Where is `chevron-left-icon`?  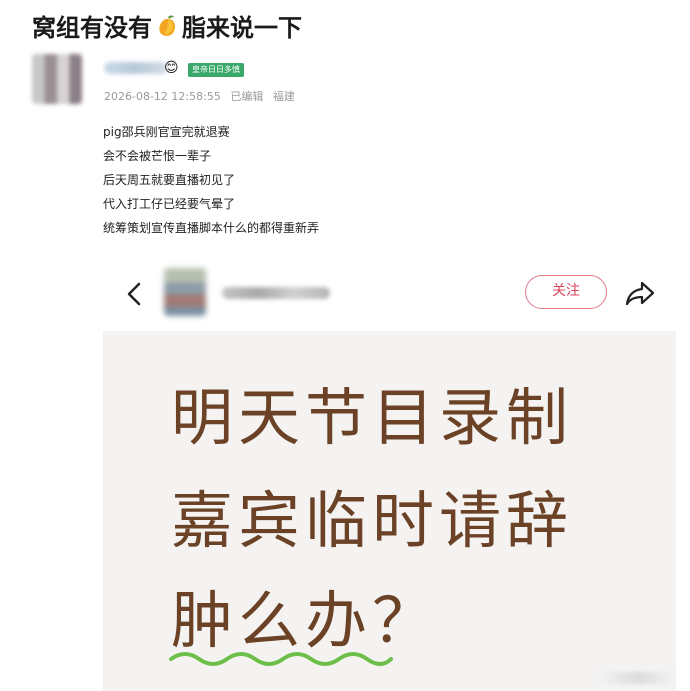 chevron-left-icon is located at coordinates (134, 294).